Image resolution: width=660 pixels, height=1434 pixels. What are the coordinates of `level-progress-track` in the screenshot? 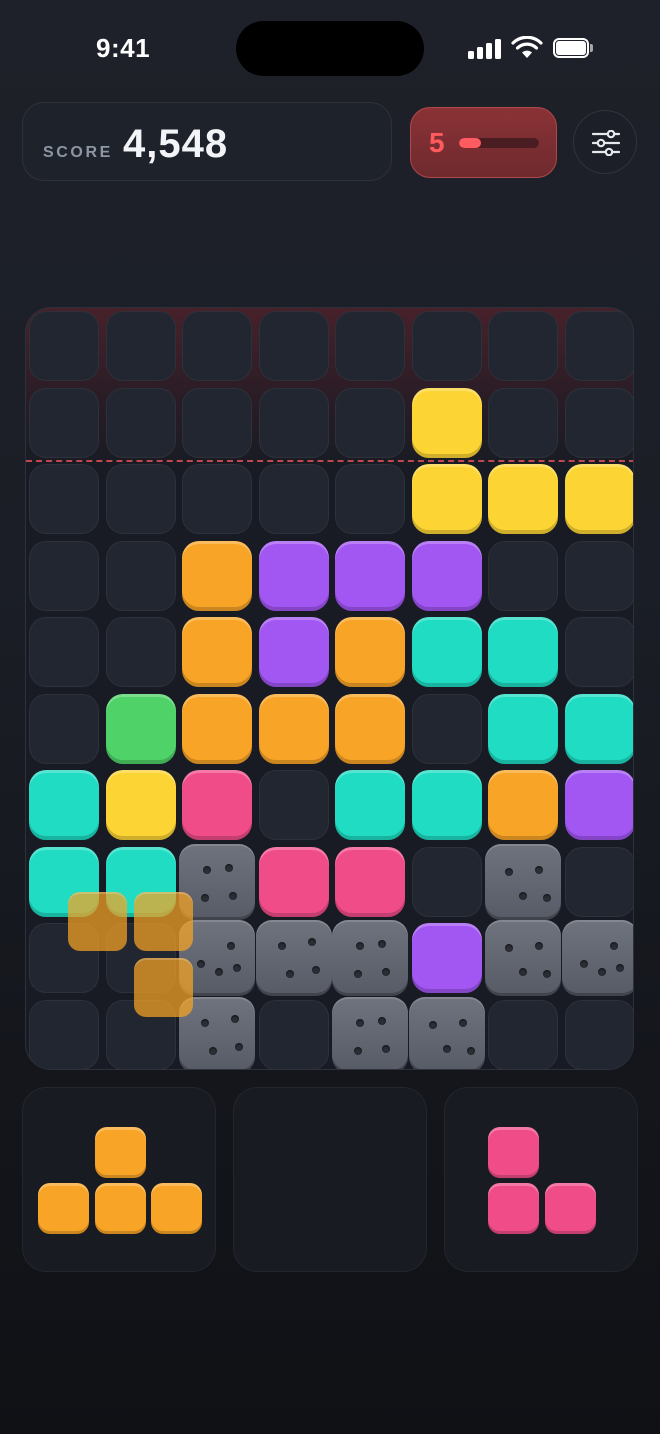 It's located at (499, 143).